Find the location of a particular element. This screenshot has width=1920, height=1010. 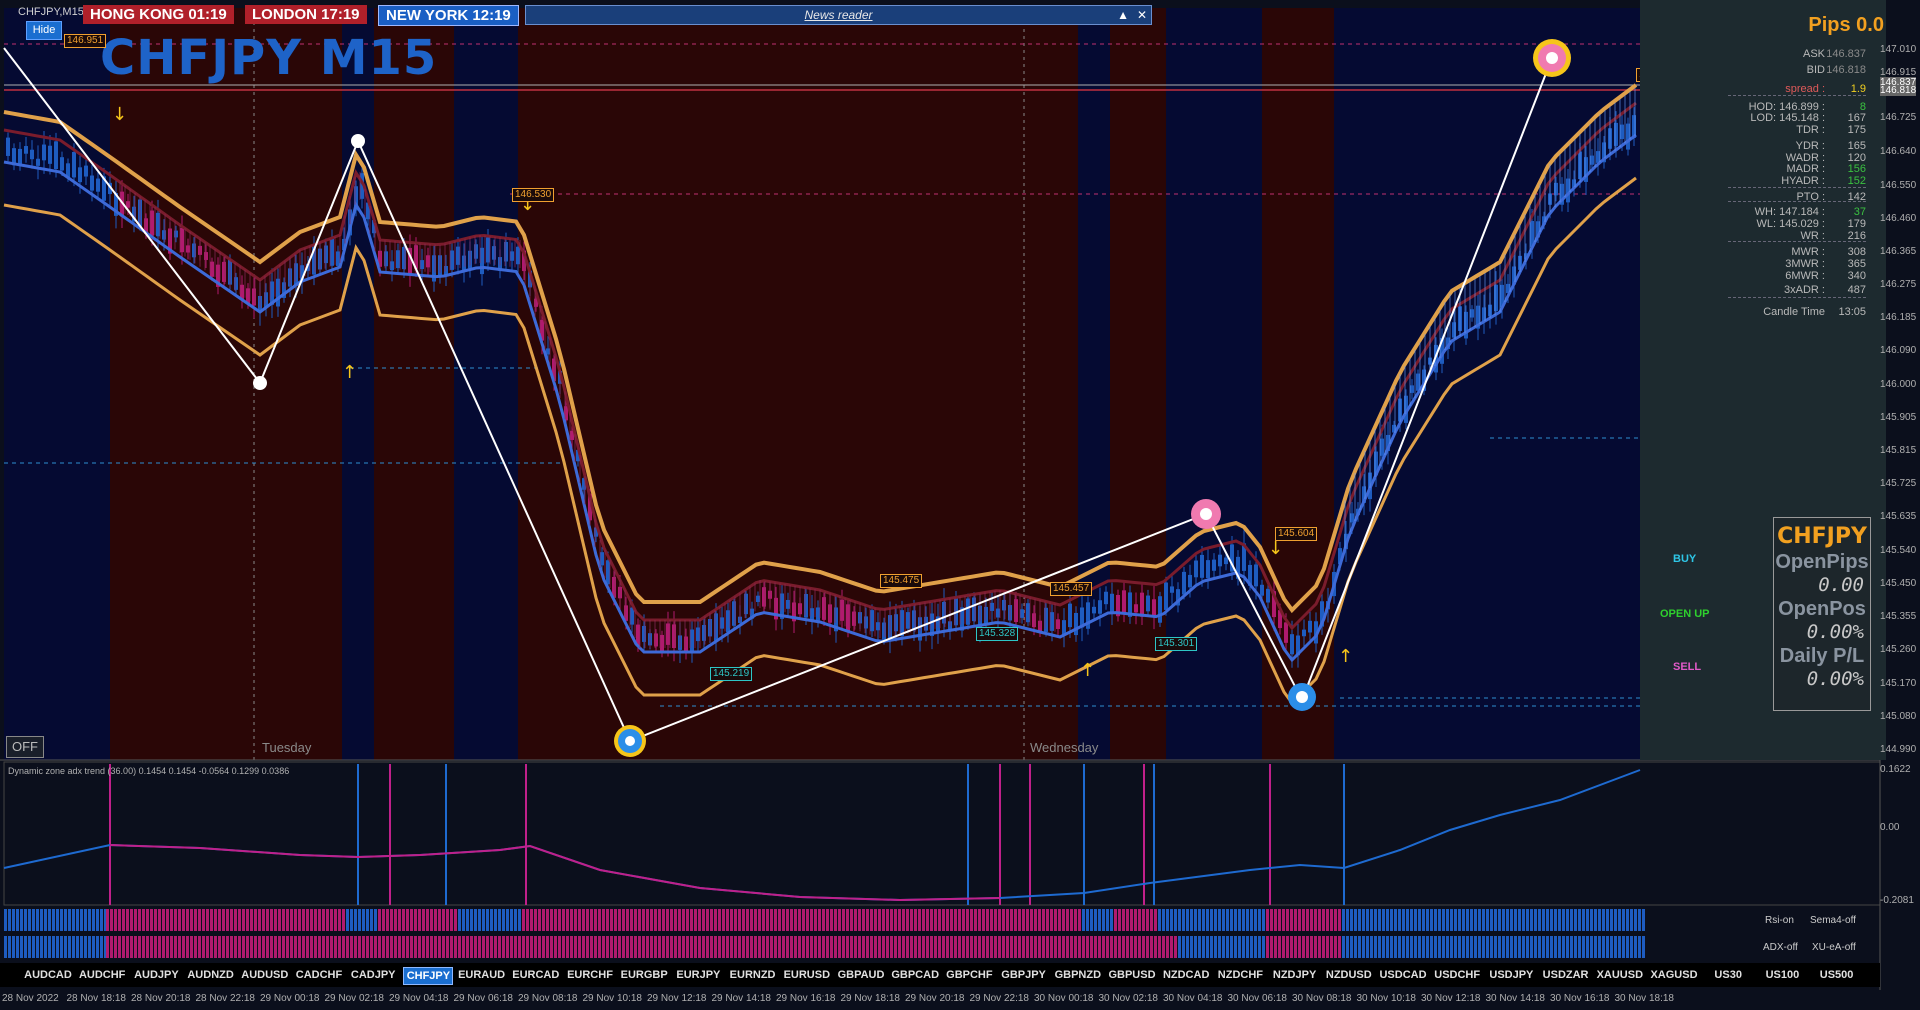

day-label-tuesday: Tuesday is located at coordinates (287, 747).